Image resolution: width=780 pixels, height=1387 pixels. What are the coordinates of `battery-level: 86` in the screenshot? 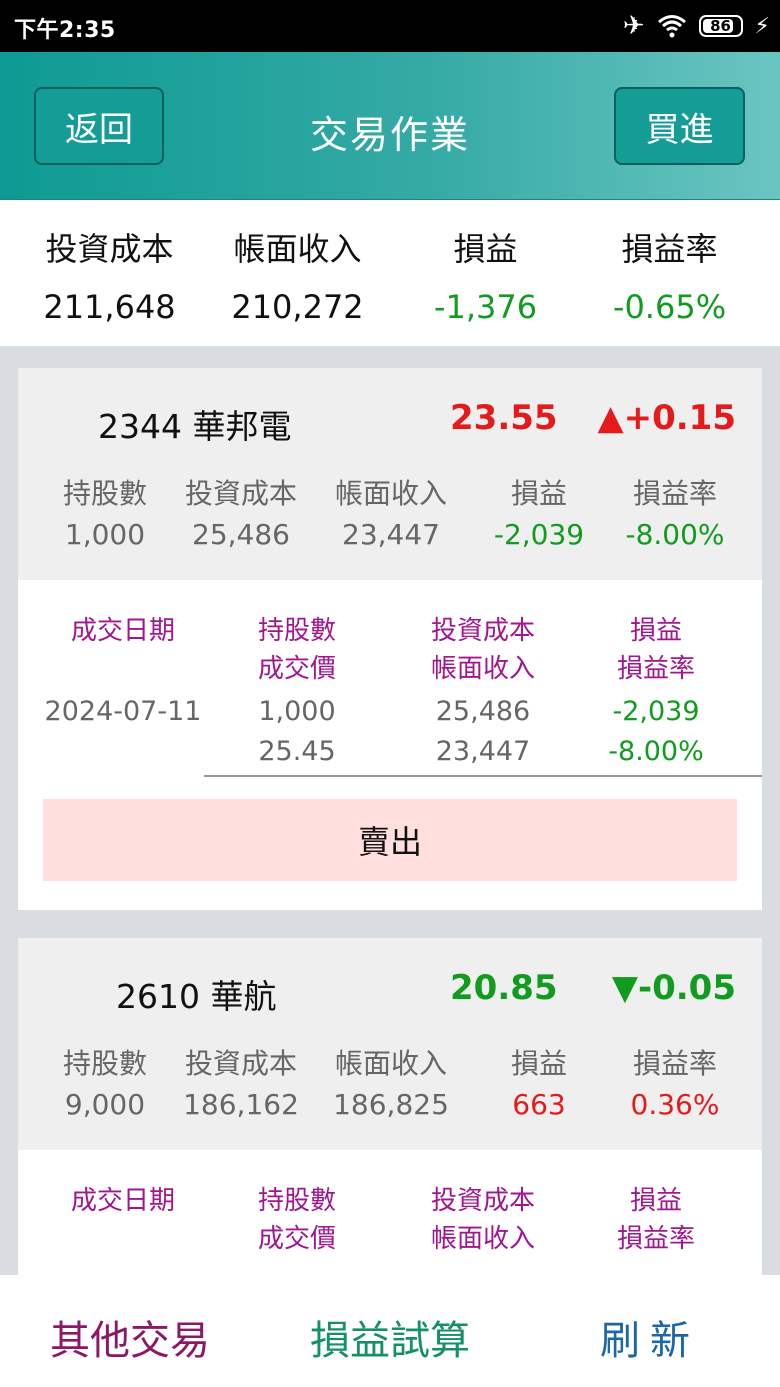 It's located at (720, 26).